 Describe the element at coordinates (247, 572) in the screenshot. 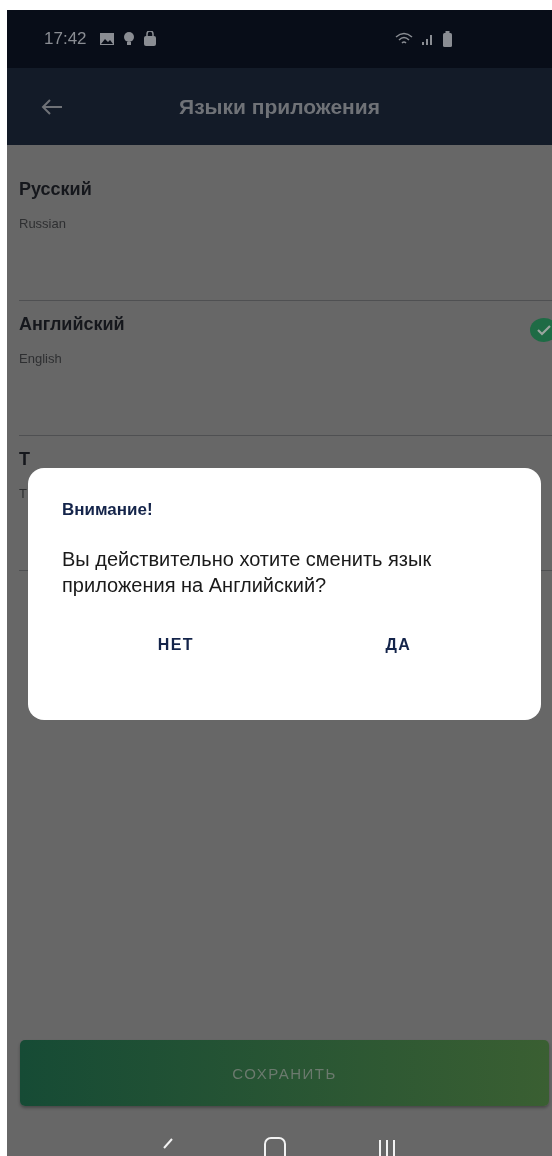

I see `dialog-message: Вы действительно хотите сменить язык приложения на Английский?` at that location.